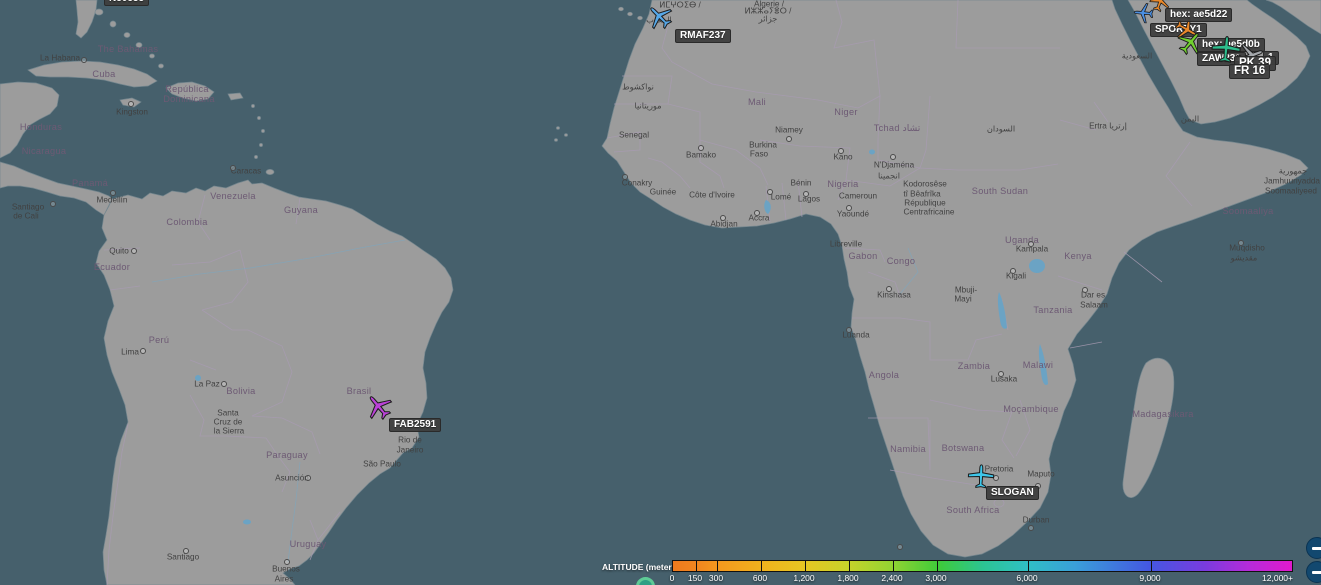 This screenshot has width=1321, height=585. I want to click on map-label: Moçambique, so click(1031, 409).